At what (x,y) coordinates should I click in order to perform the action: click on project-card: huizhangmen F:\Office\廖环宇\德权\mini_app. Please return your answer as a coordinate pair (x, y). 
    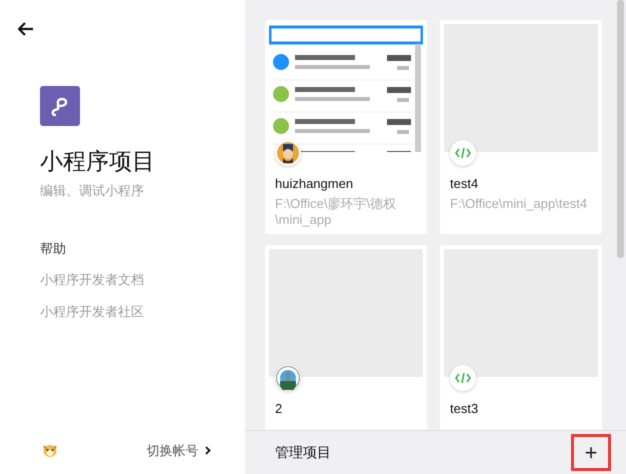
    Looking at the image, I should click on (346, 127).